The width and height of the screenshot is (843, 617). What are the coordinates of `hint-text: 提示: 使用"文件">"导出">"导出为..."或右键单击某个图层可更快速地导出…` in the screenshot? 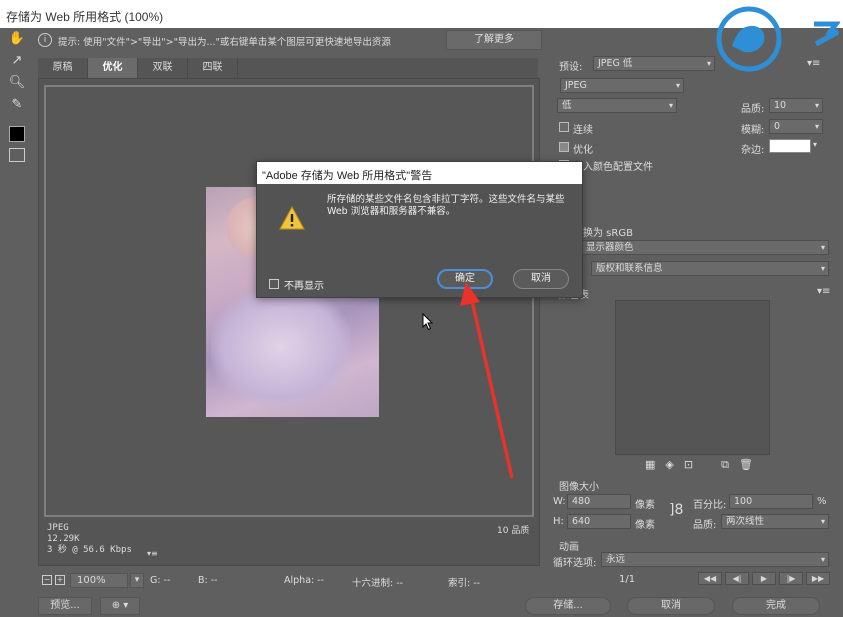 It's located at (224, 42).